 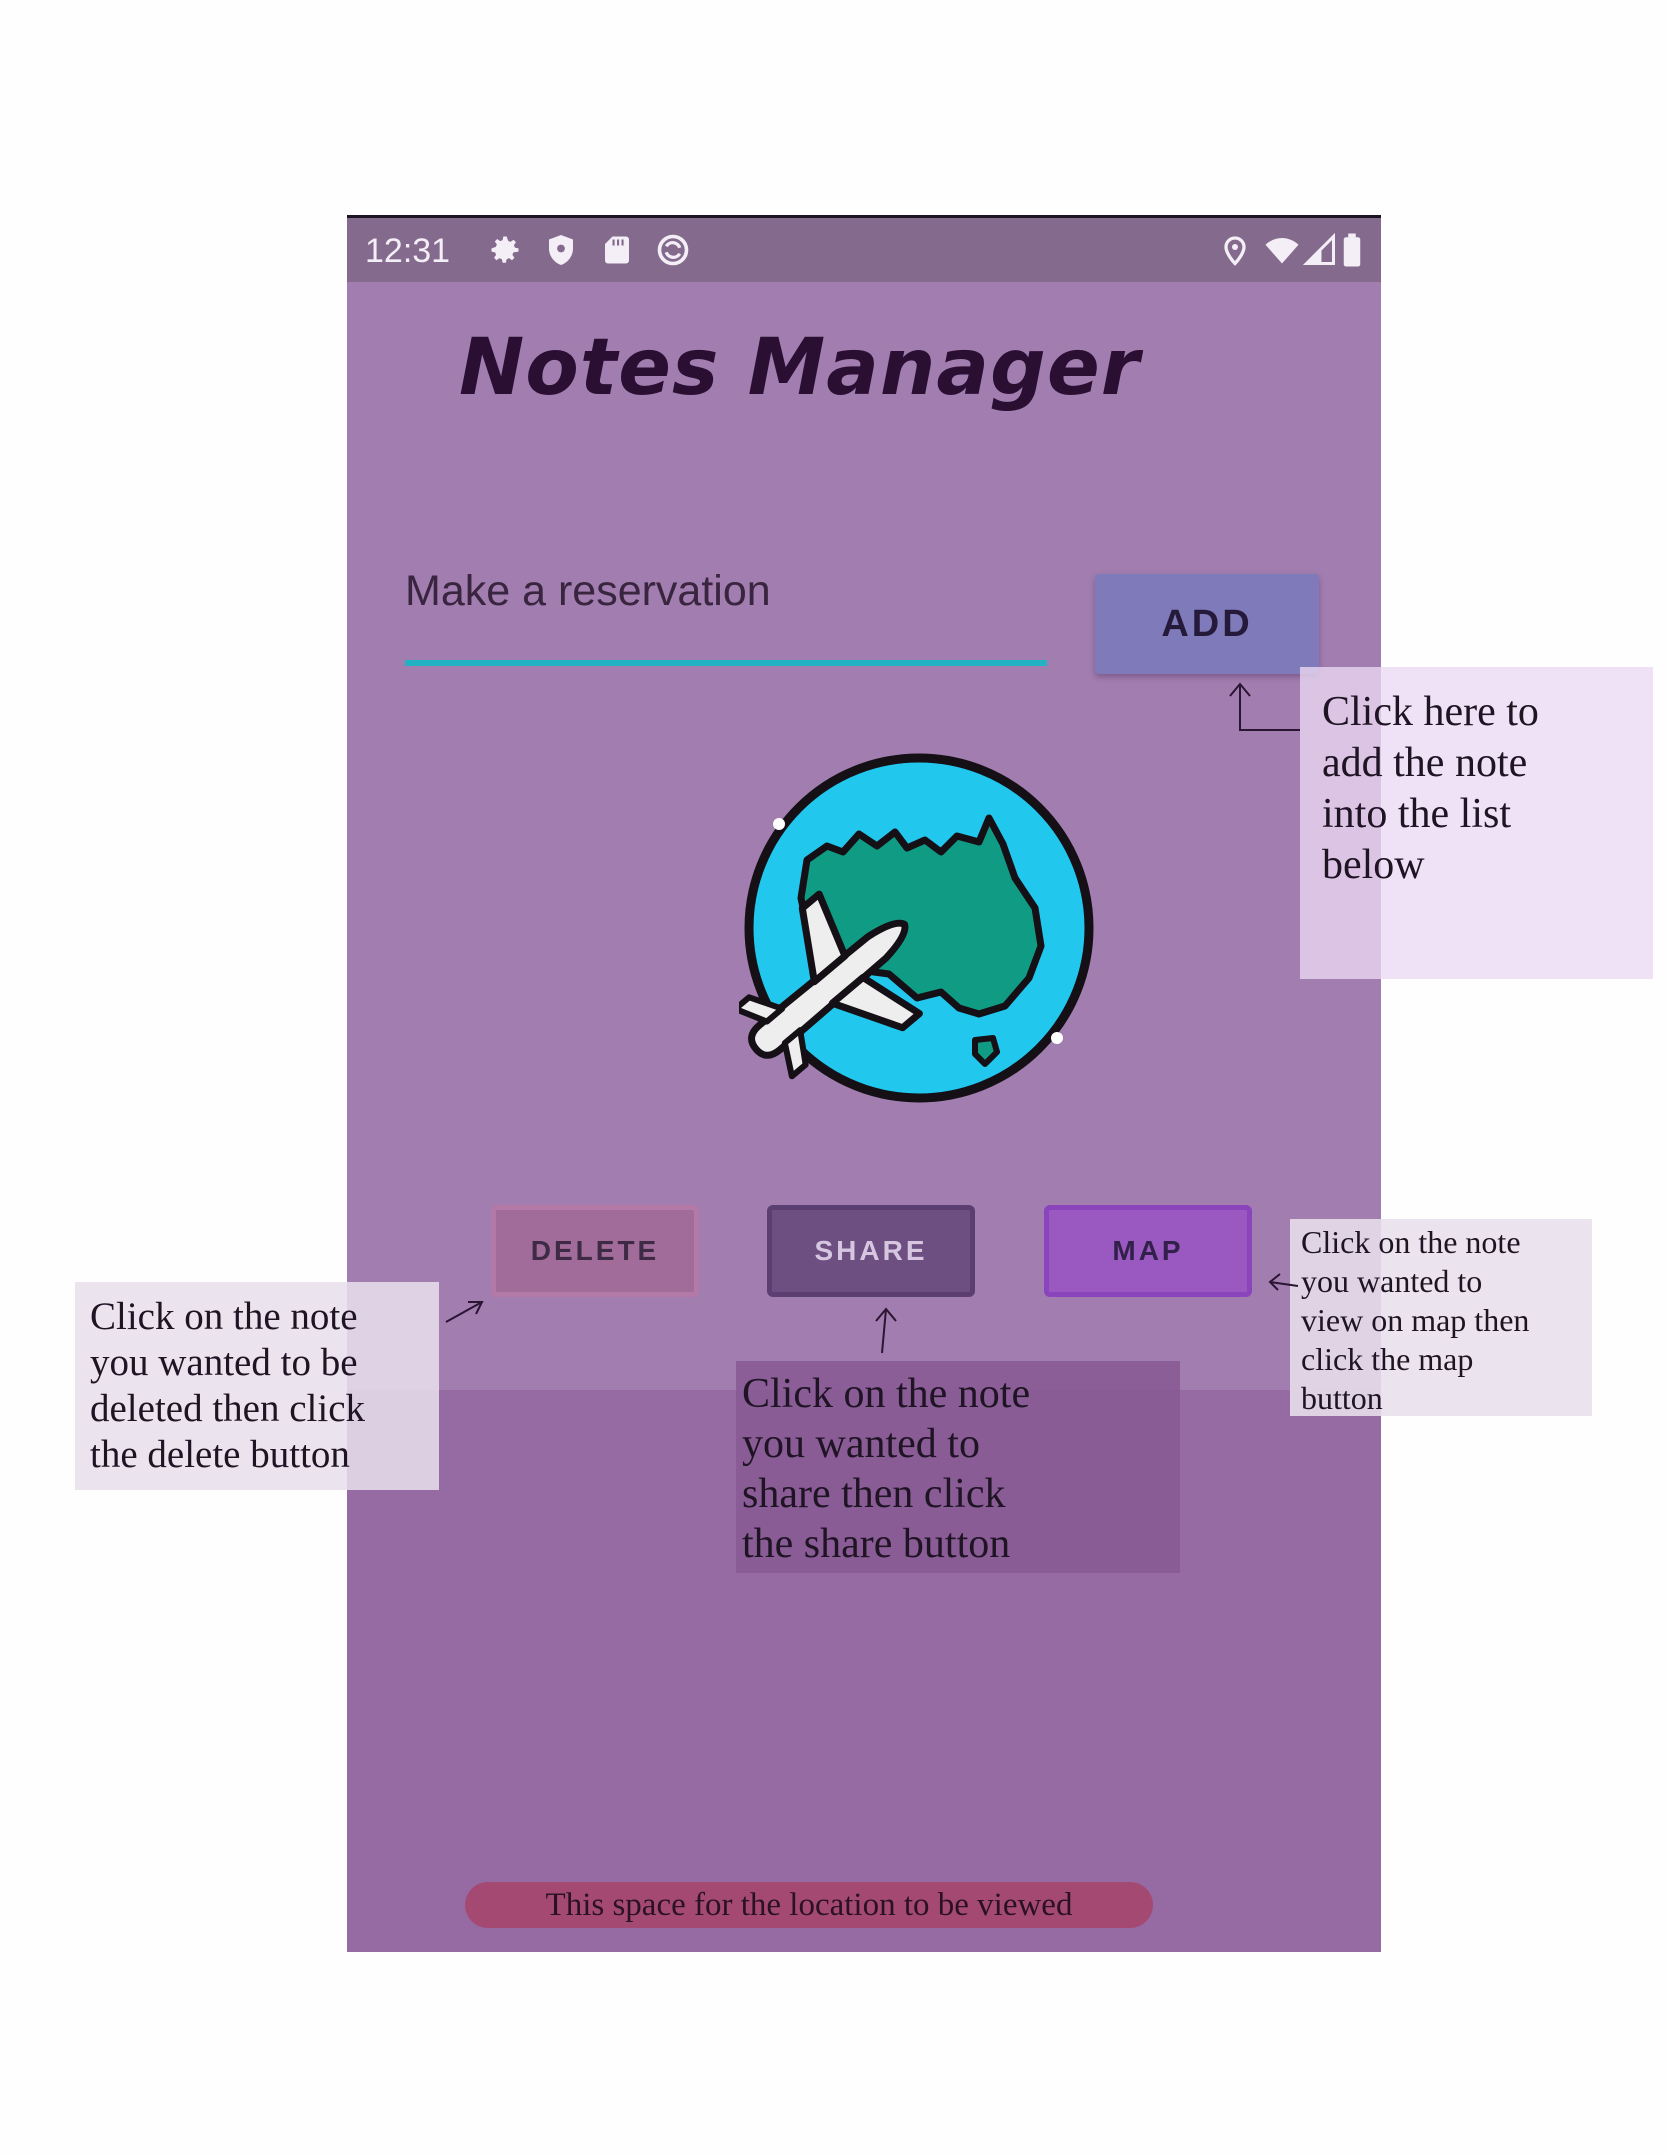 What do you see at coordinates (726, 663) in the screenshot?
I see `input-underline` at bounding box center [726, 663].